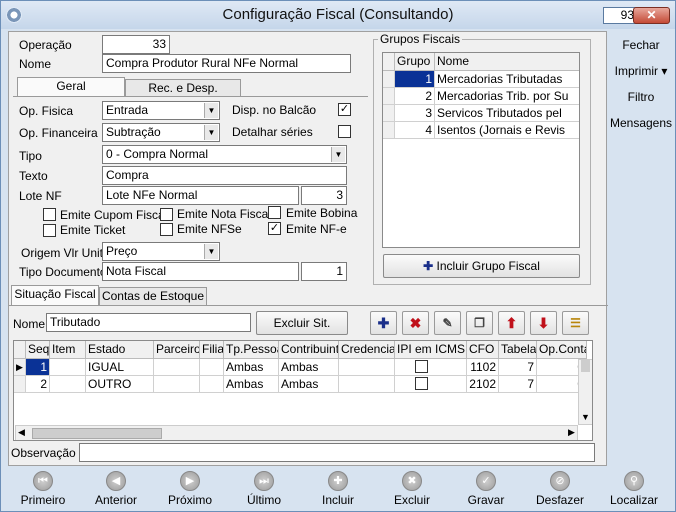  Describe the element at coordinates (415, 79) in the screenshot. I see `grupo-cell: 1` at that location.